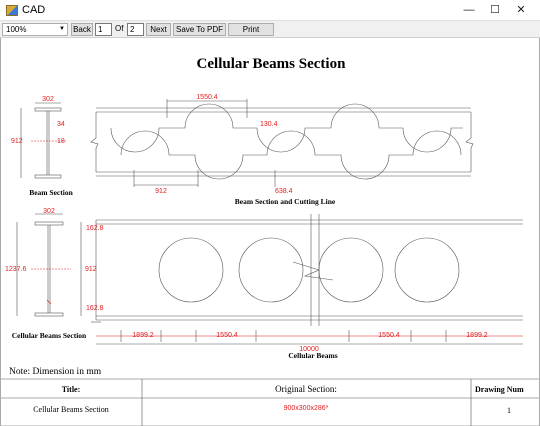 Image resolution: width=540 pixels, height=426 pixels. What do you see at coordinates (17, 141) in the screenshot?
I see `beam-height-dim: 912` at bounding box center [17, 141].